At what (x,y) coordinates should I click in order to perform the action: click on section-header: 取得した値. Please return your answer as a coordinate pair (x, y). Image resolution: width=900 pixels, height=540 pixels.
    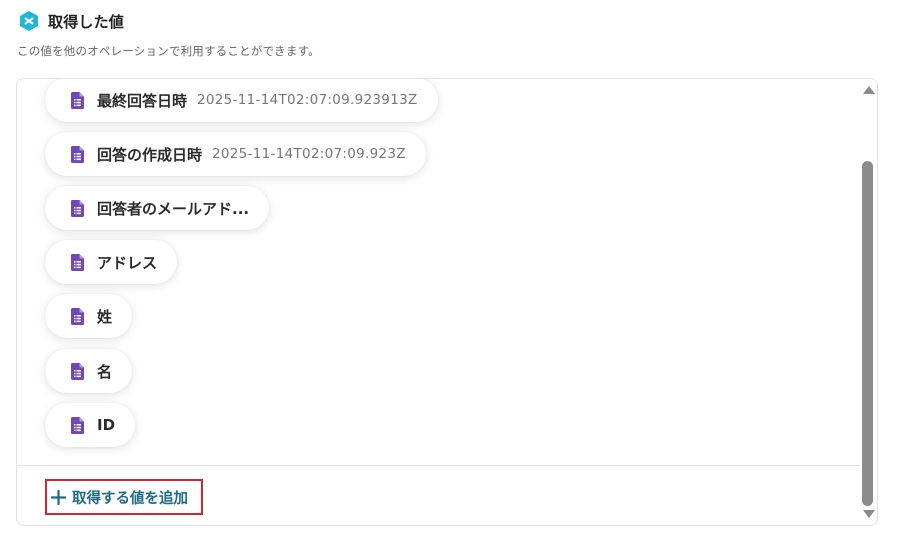
    Looking at the image, I should click on (71, 21).